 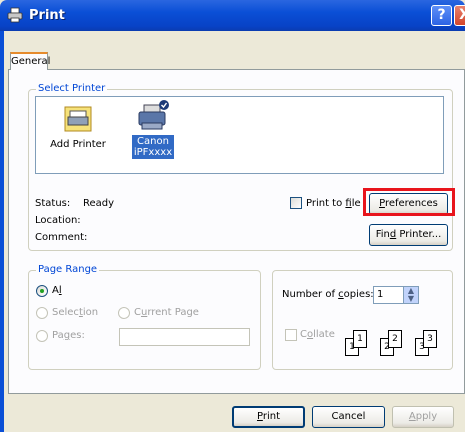 I want to click on add-printer-item: Add Printer, so click(x=78, y=127).